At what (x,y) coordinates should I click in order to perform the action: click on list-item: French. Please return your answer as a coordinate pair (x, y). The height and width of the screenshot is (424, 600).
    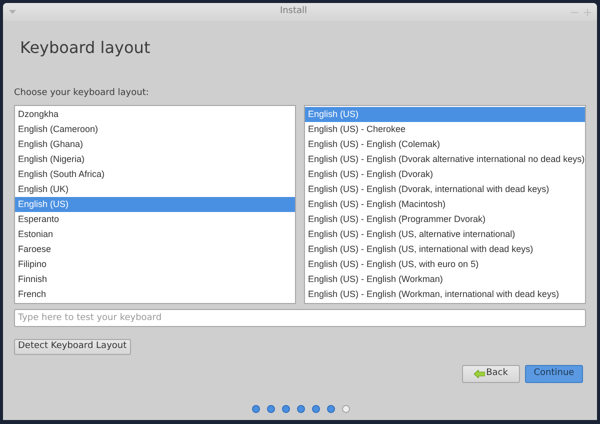
    Looking at the image, I should click on (155, 294).